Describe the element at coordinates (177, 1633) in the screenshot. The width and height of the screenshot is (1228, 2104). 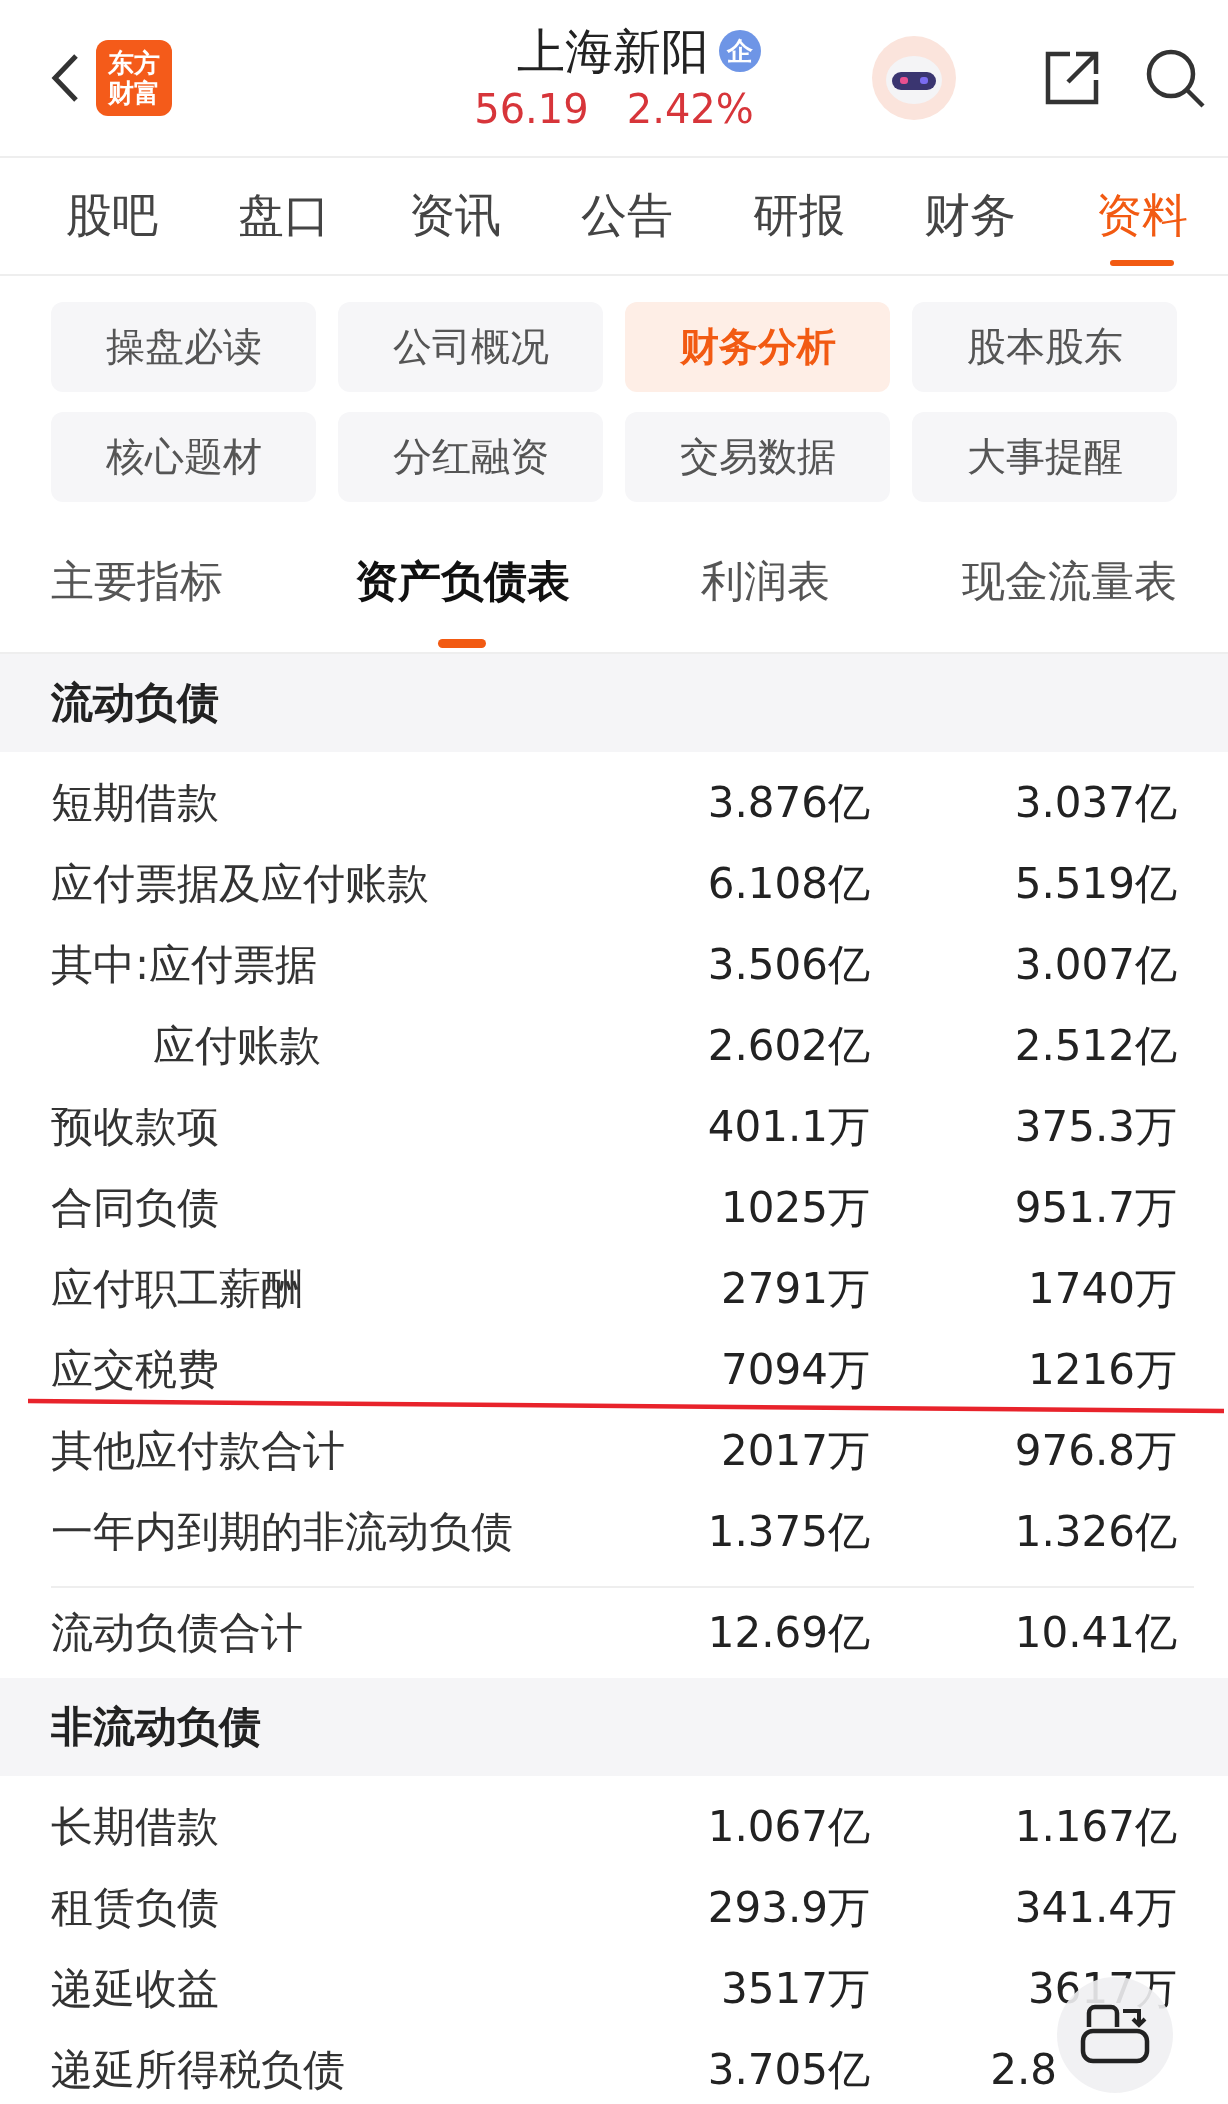
I see `total-label: 流动负债合计` at that location.